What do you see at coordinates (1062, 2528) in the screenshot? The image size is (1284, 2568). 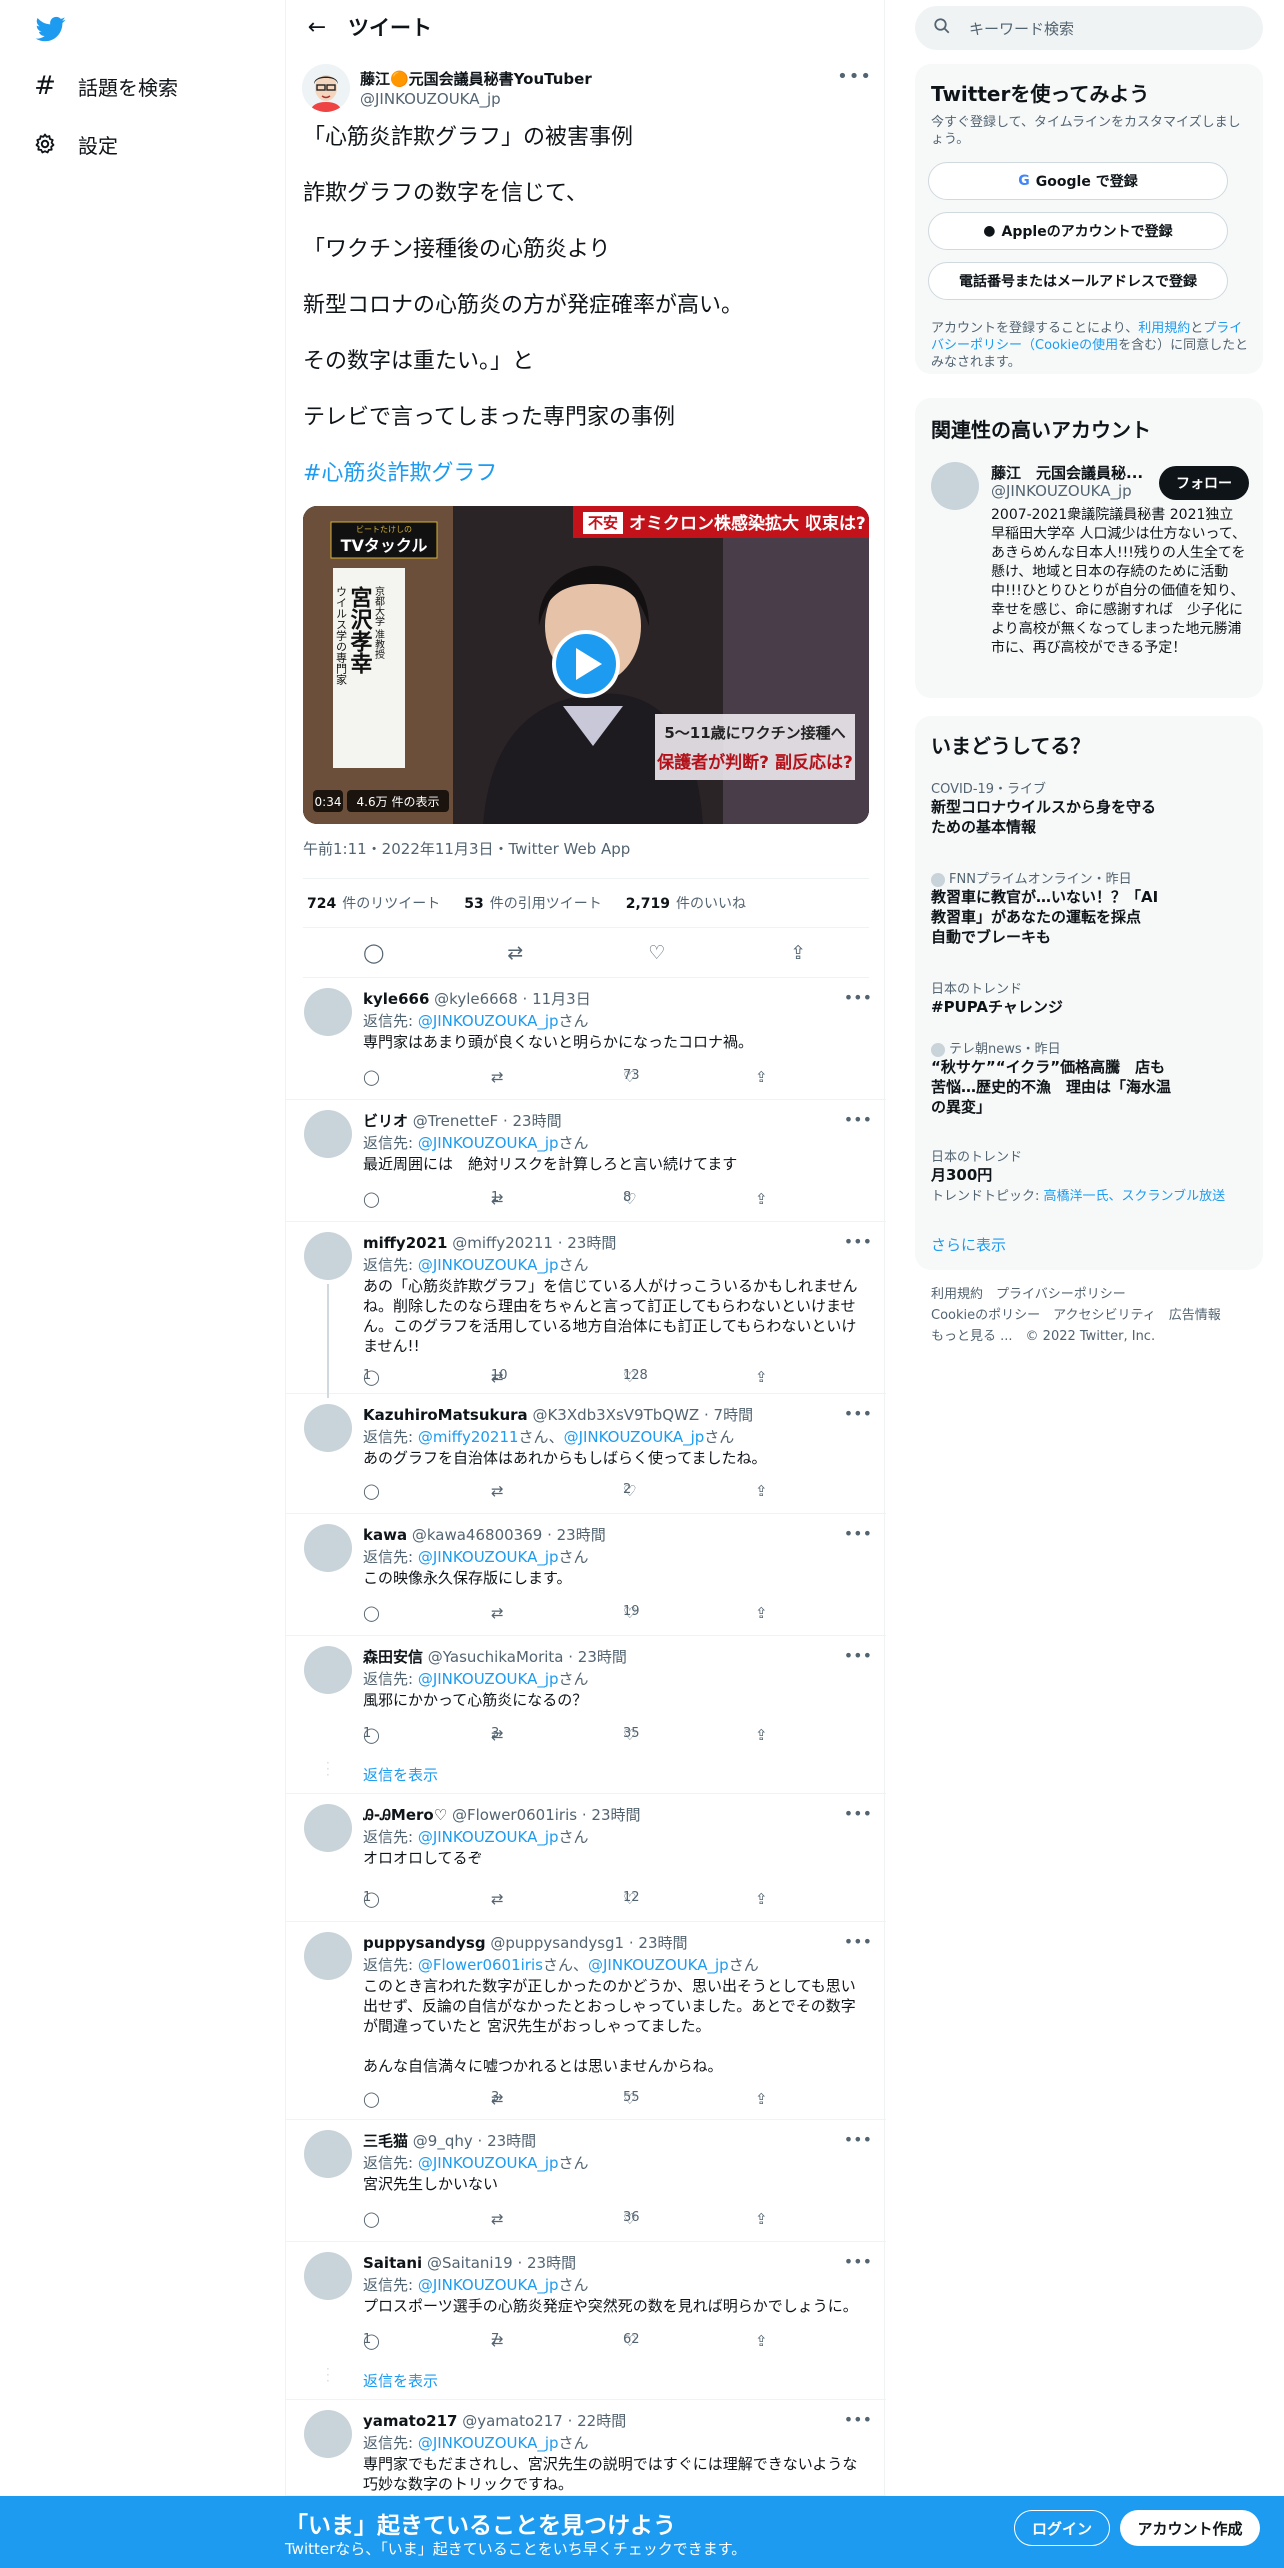 I see `login-button: ログイン` at bounding box center [1062, 2528].